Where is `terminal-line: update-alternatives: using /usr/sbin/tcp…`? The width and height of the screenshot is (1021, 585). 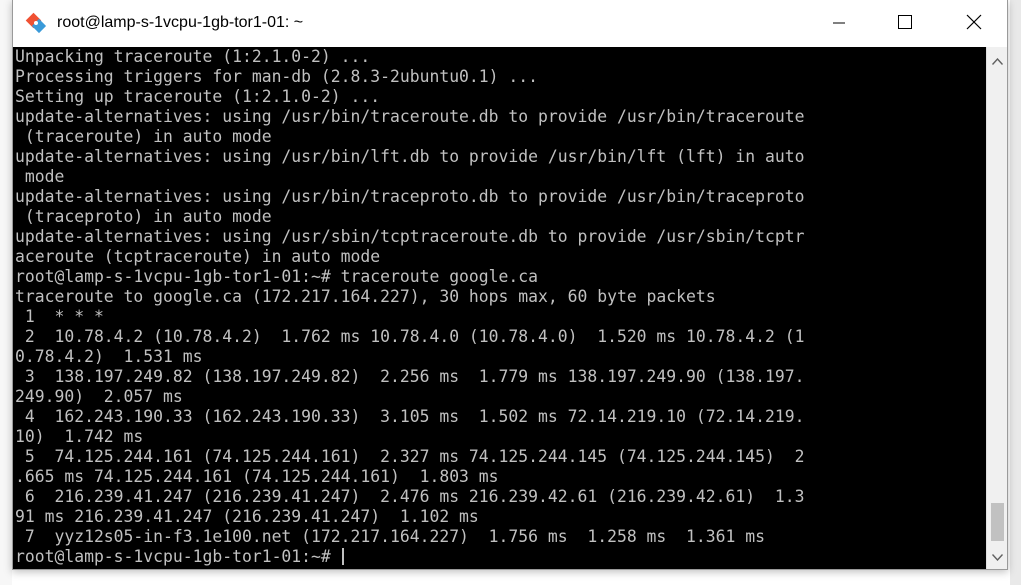
terminal-line: update-alternatives: using /usr/sbin/tcp… is located at coordinates (410, 236).